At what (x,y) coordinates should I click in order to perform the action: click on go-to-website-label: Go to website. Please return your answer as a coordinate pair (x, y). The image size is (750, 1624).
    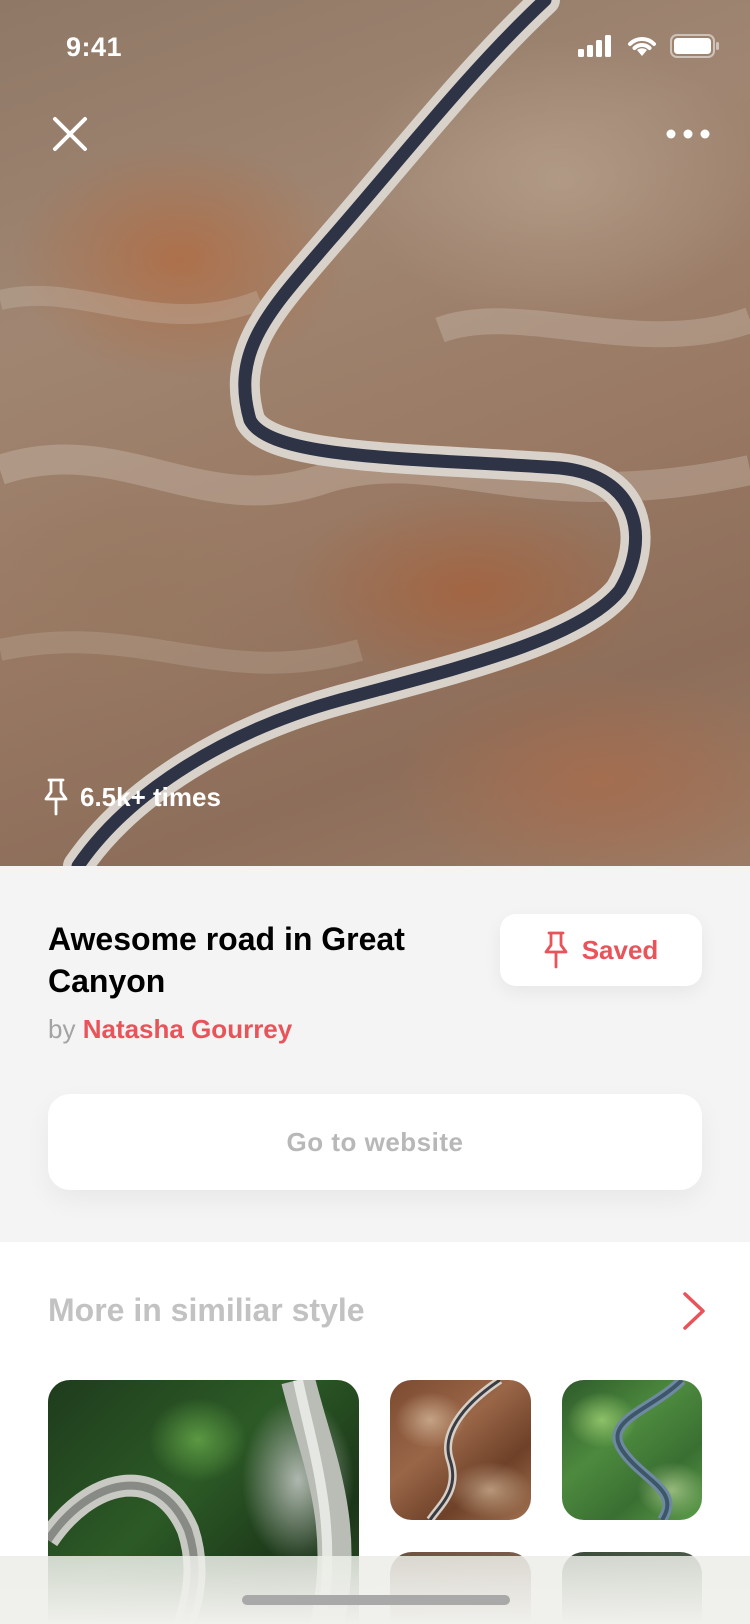
    Looking at the image, I should click on (375, 1141).